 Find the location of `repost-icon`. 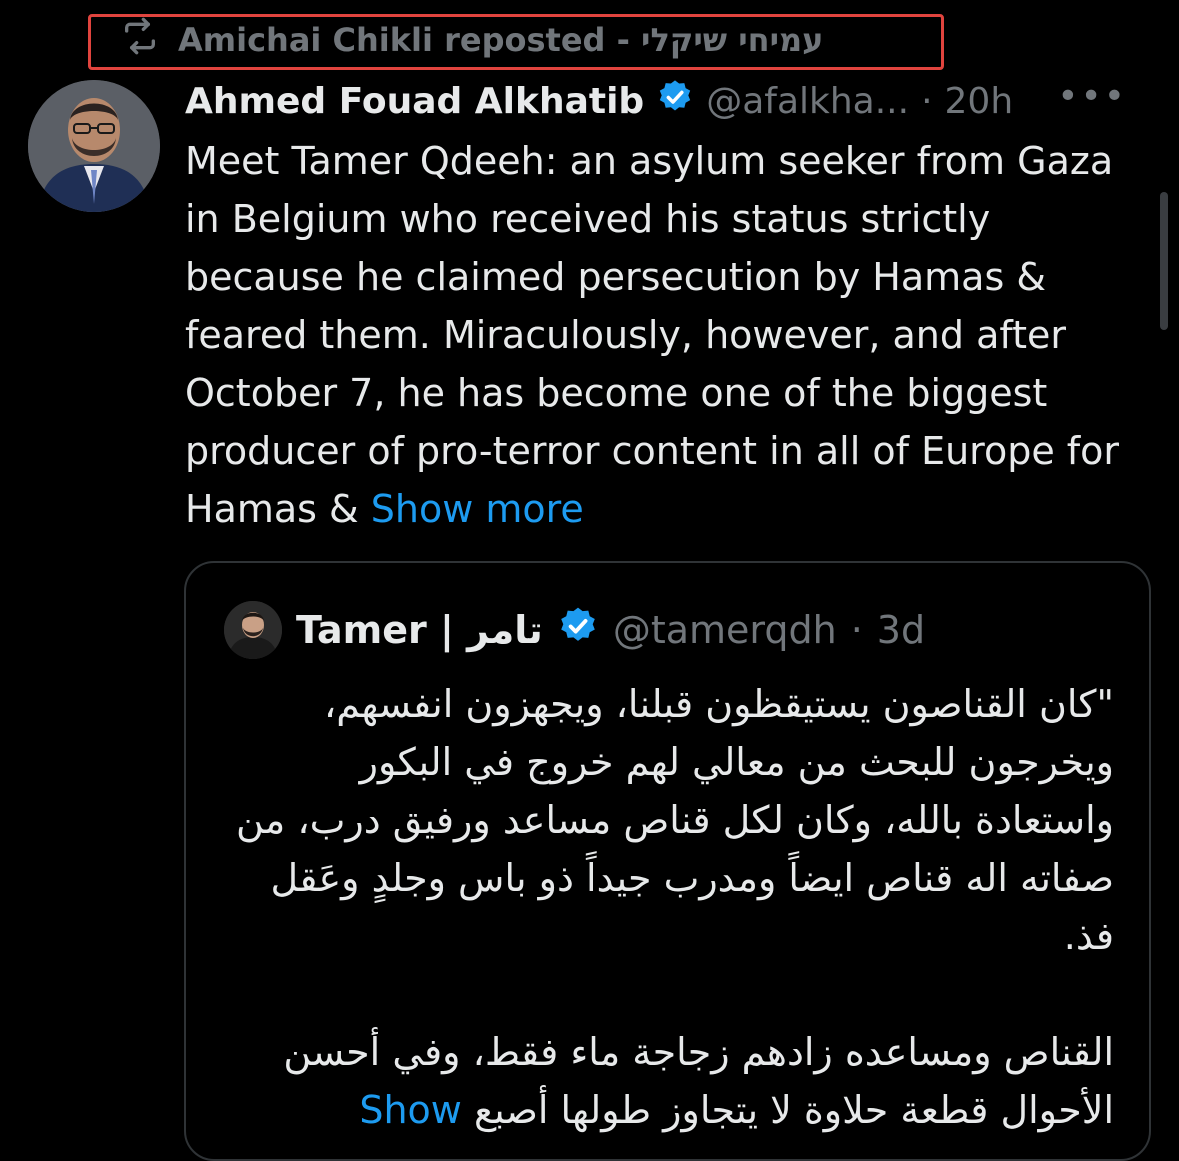

repost-icon is located at coordinates (140, 40).